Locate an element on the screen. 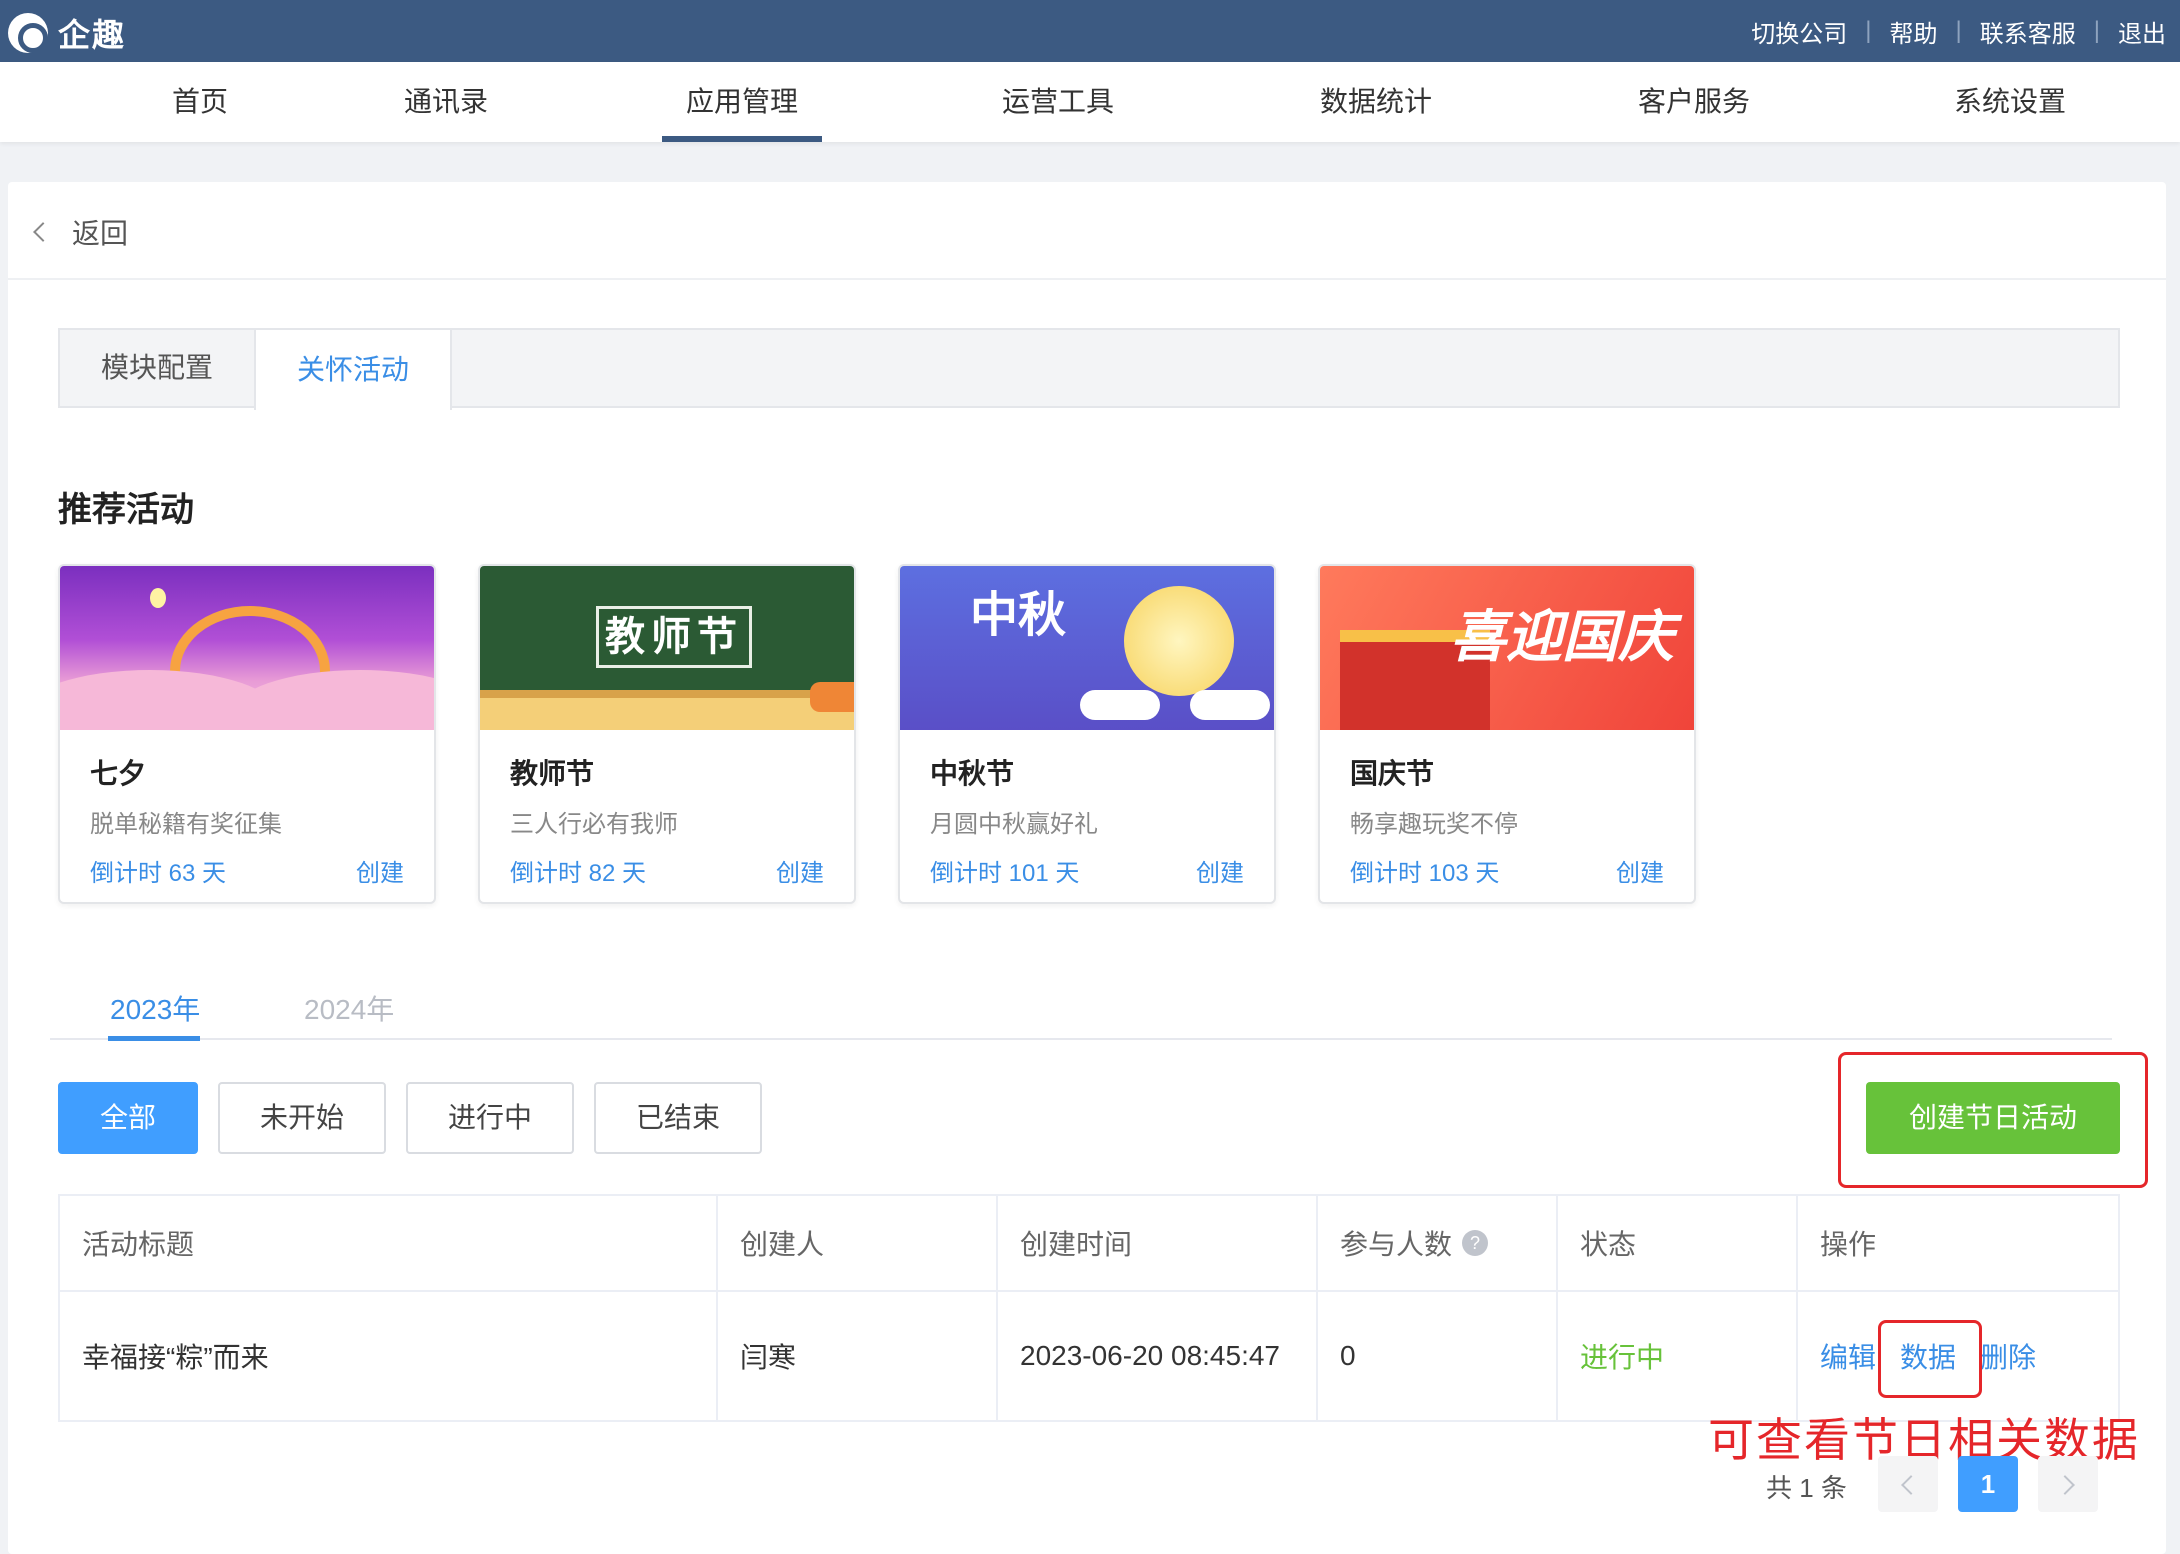  module-tabs: 模块配置 关怀活动 is located at coordinates (1089, 369).